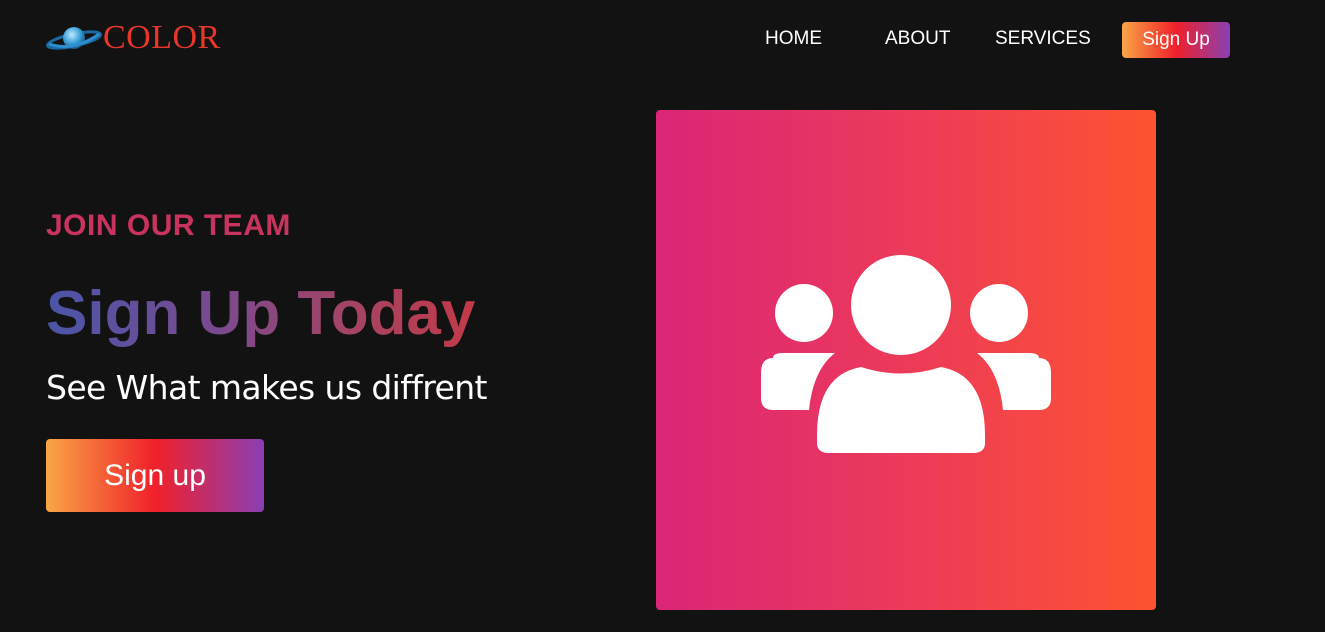 This screenshot has width=1325, height=632. I want to click on nav-services-link: SERVICES, so click(1043, 39).